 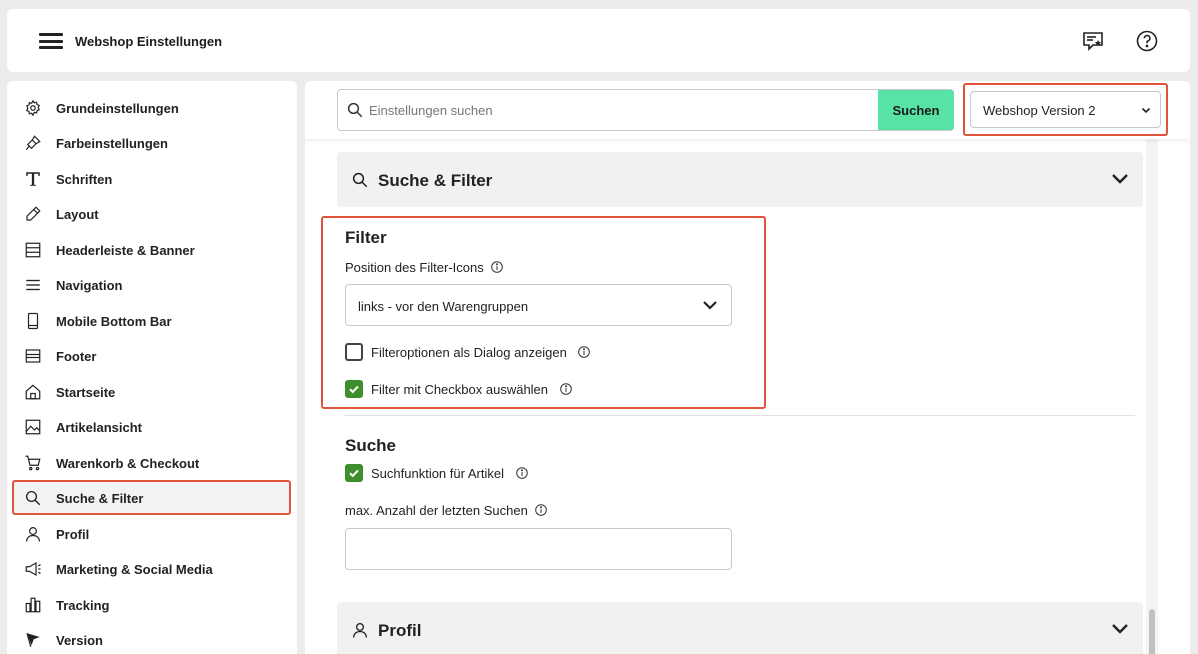 What do you see at coordinates (33, 250) in the screenshot?
I see `header-banner-icon` at bounding box center [33, 250].